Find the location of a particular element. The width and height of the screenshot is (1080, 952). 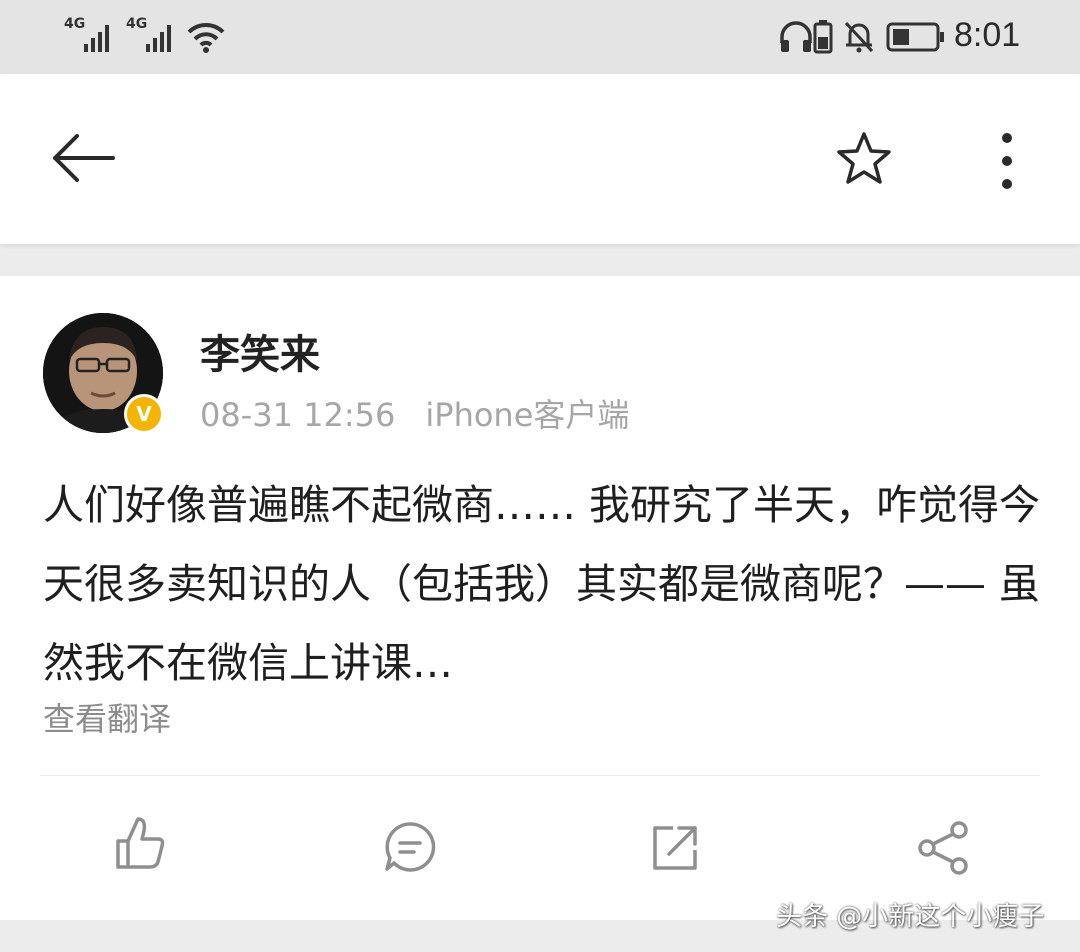

share-icon is located at coordinates (944, 848).